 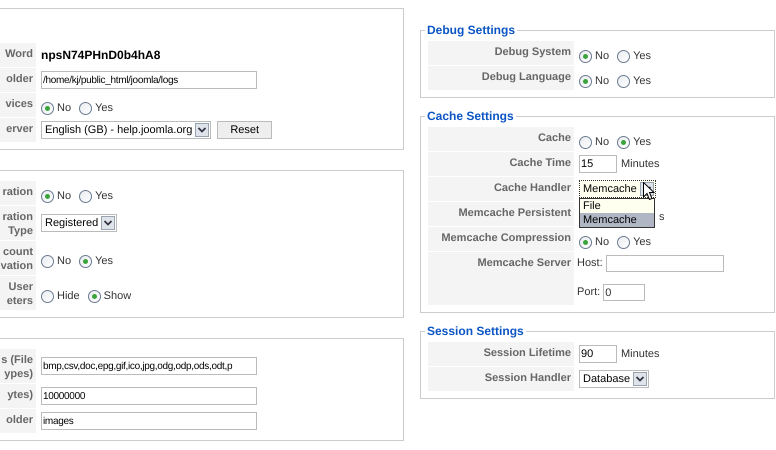 What do you see at coordinates (598, 354) in the screenshot?
I see `text-field: 90` at bounding box center [598, 354].